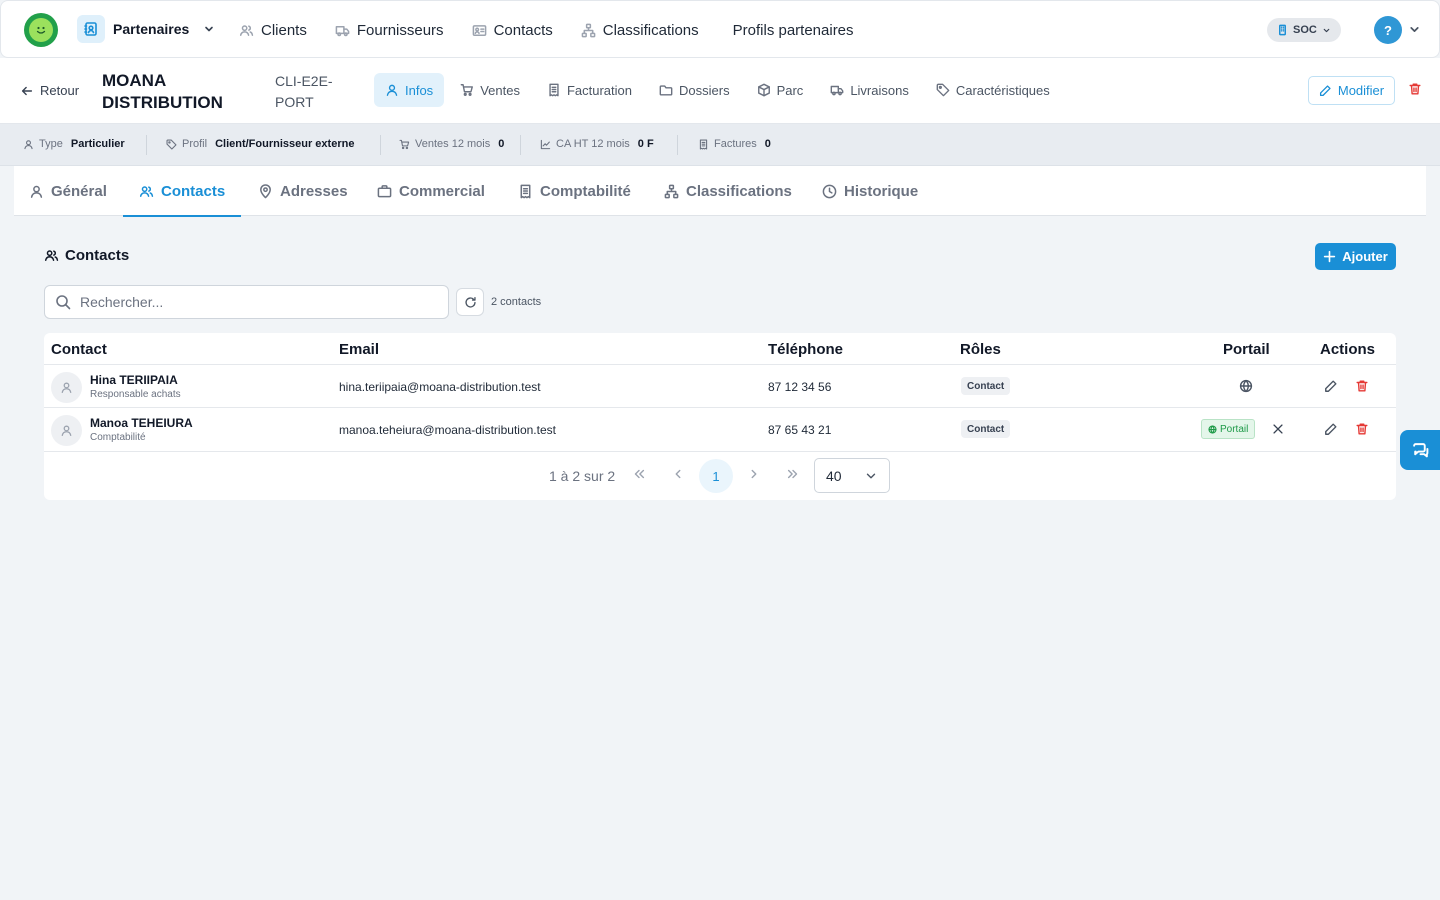  Describe the element at coordinates (869, 90) in the screenshot. I see `tab-livraisons: Livraisons` at that location.